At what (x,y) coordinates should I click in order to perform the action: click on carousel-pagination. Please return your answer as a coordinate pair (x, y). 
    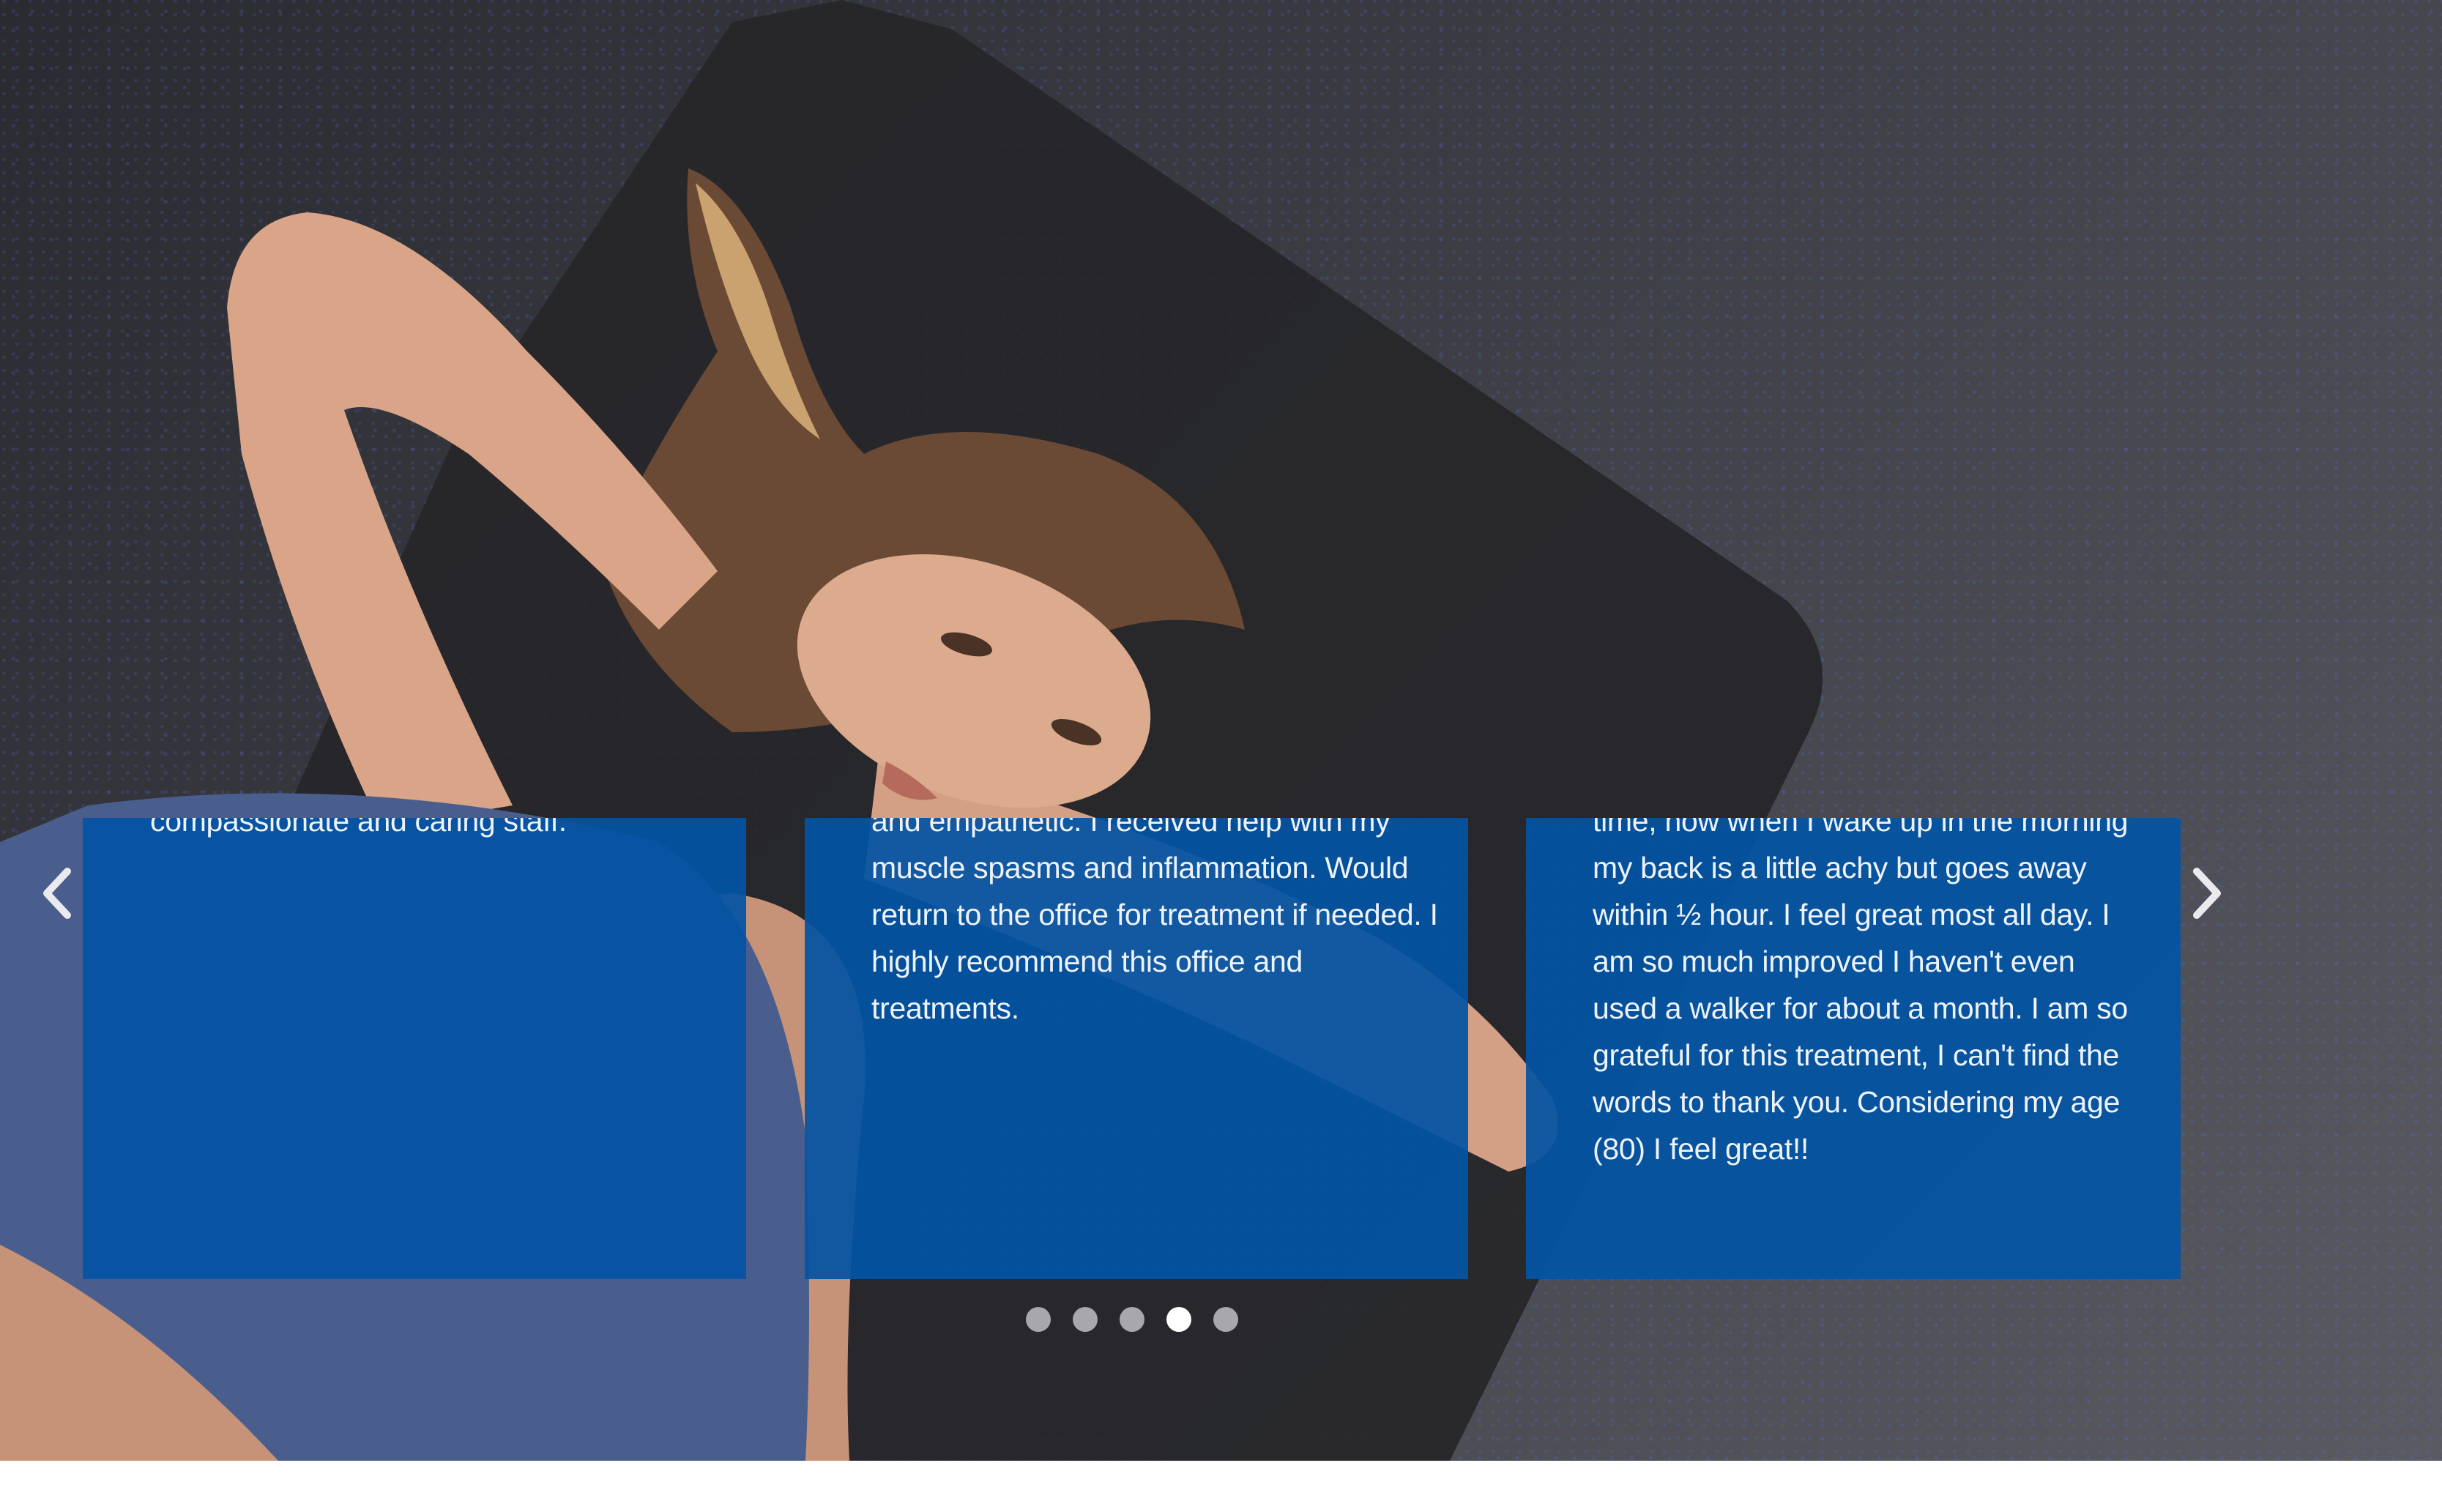
    Looking at the image, I should click on (1132, 1319).